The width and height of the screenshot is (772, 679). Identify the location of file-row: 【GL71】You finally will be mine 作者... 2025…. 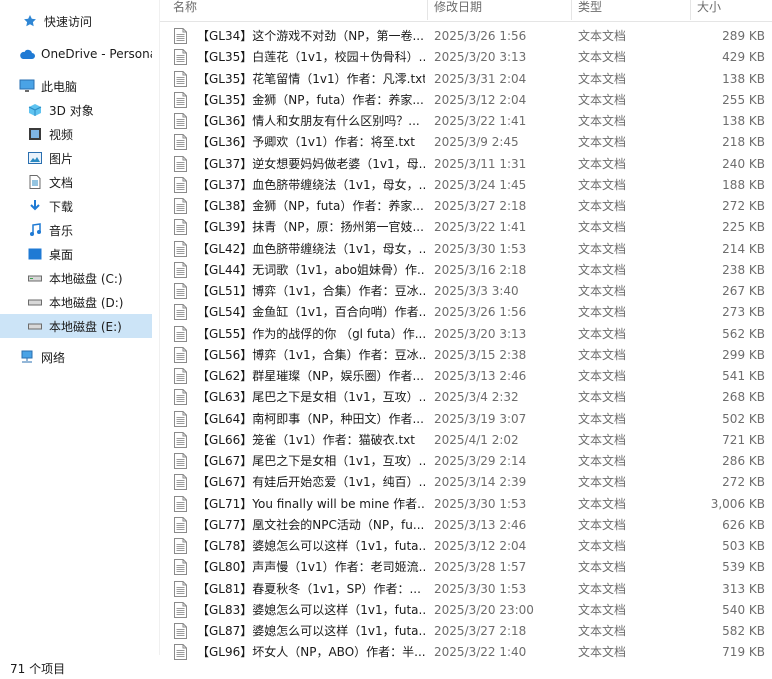
(466, 504).